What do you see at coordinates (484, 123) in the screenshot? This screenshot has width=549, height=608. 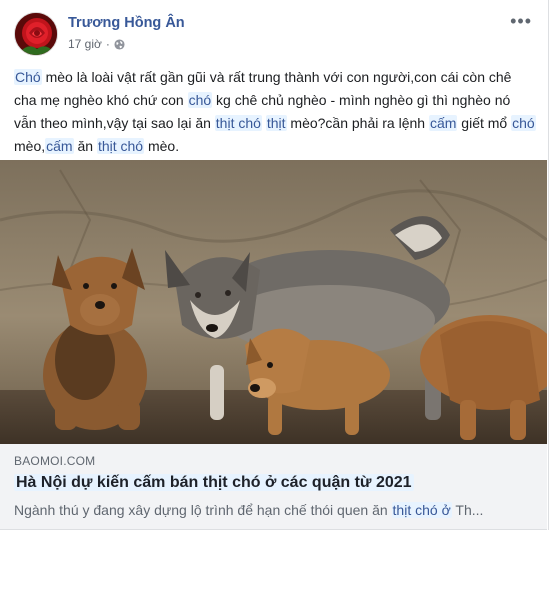 I see `post-text-segment: giết mổ` at bounding box center [484, 123].